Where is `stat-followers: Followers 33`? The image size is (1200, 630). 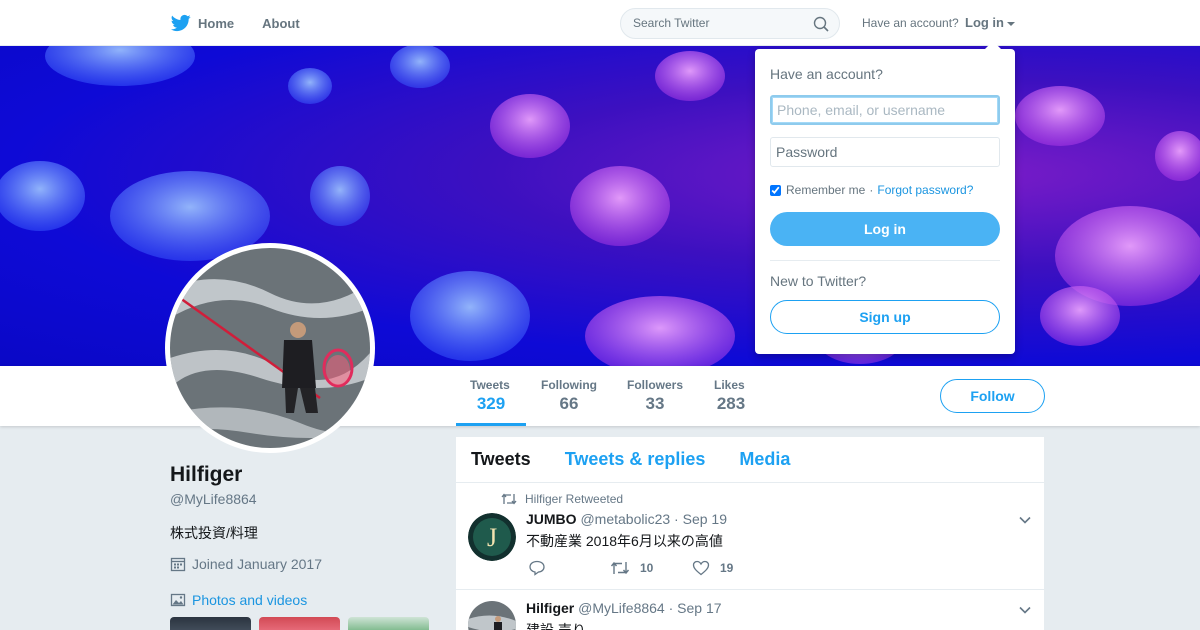
stat-followers: Followers 33 is located at coordinates (655, 396).